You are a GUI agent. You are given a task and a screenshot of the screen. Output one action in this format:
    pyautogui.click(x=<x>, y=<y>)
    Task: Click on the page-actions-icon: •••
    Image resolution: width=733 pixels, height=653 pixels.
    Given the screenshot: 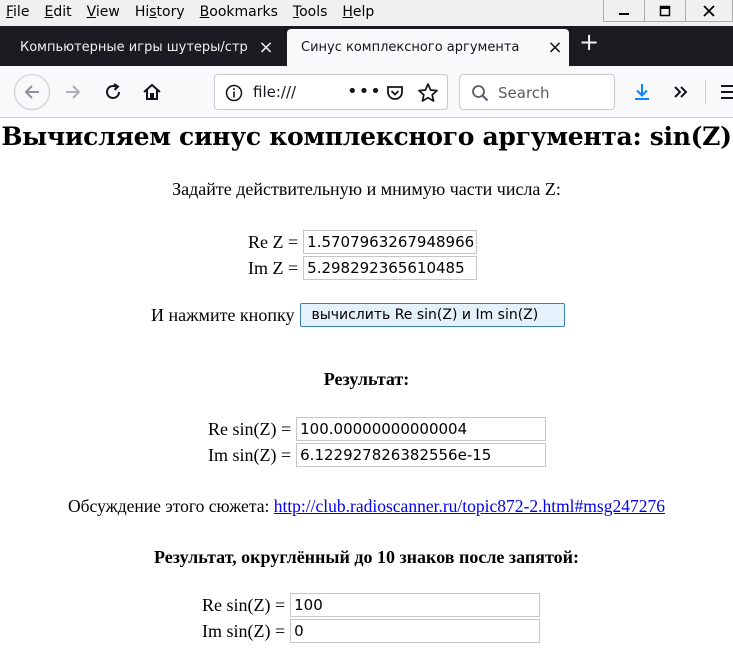 What is the action you would take?
    pyautogui.click(x=364, y=91)
    